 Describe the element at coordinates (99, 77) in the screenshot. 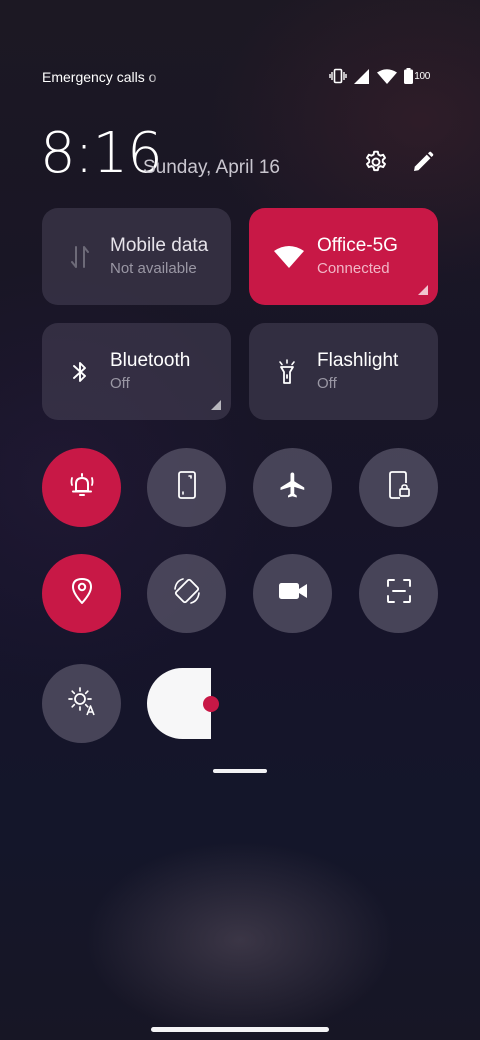

I see `carrier-status-text: Emergency calls o` at that location.